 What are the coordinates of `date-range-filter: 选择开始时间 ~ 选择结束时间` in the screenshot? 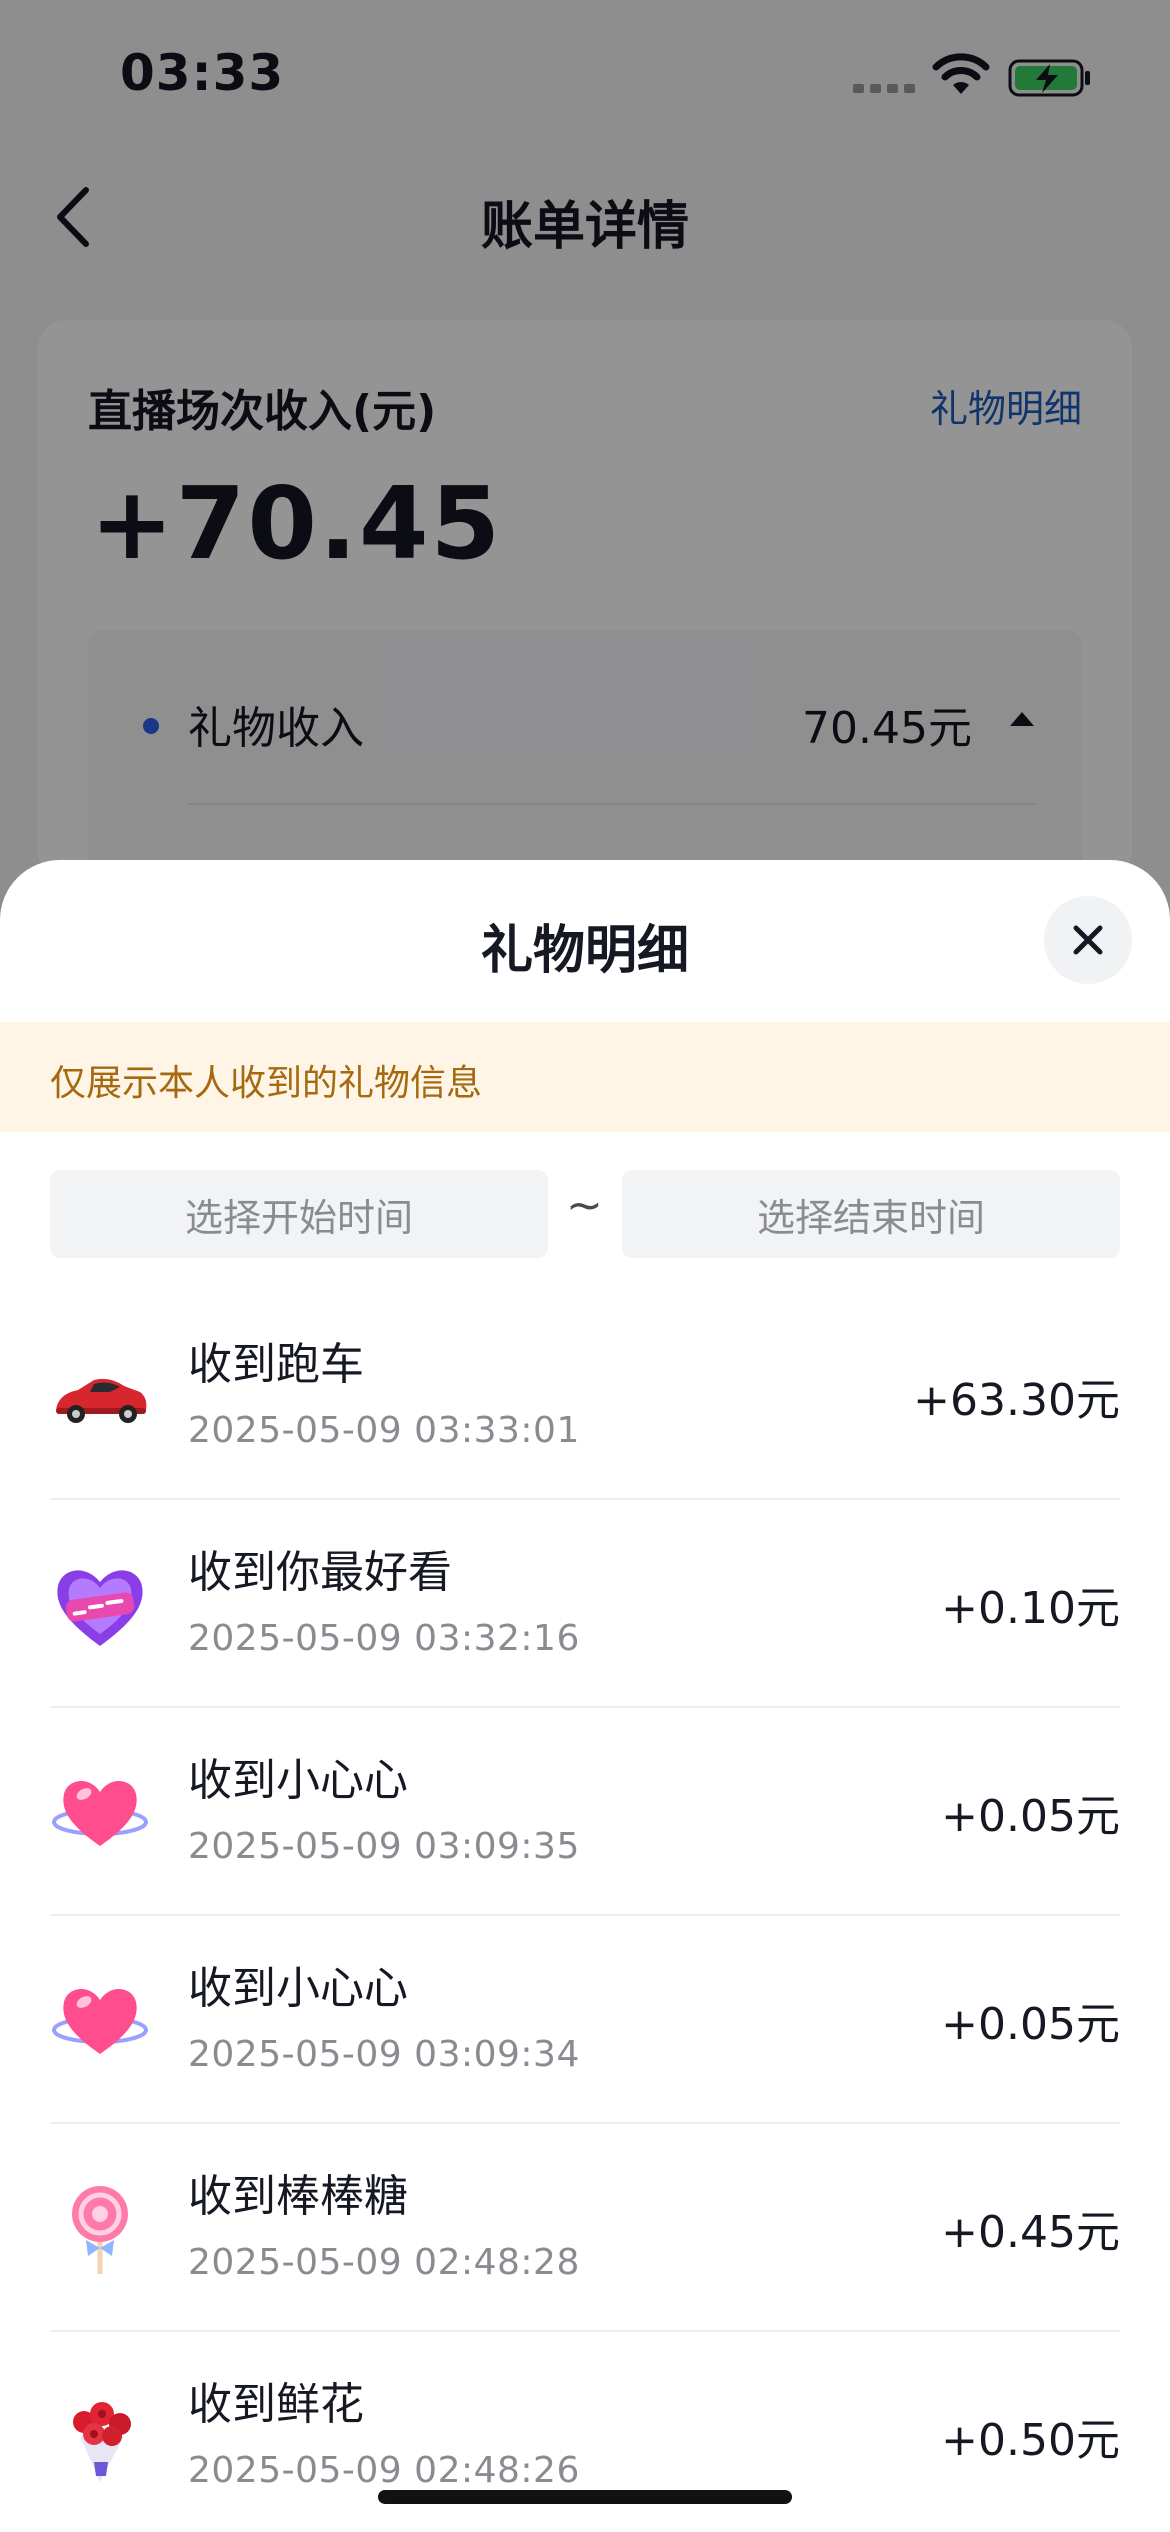 It's located at (585, 1214).